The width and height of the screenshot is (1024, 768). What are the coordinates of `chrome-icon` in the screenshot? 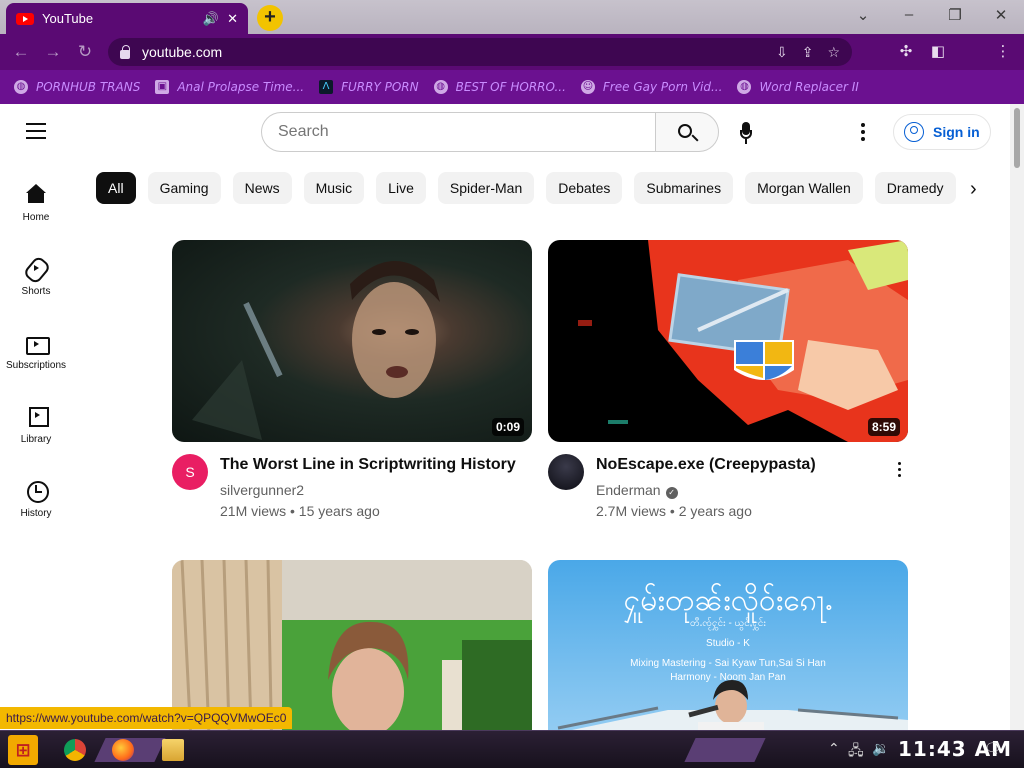 It's located at (75, 750).